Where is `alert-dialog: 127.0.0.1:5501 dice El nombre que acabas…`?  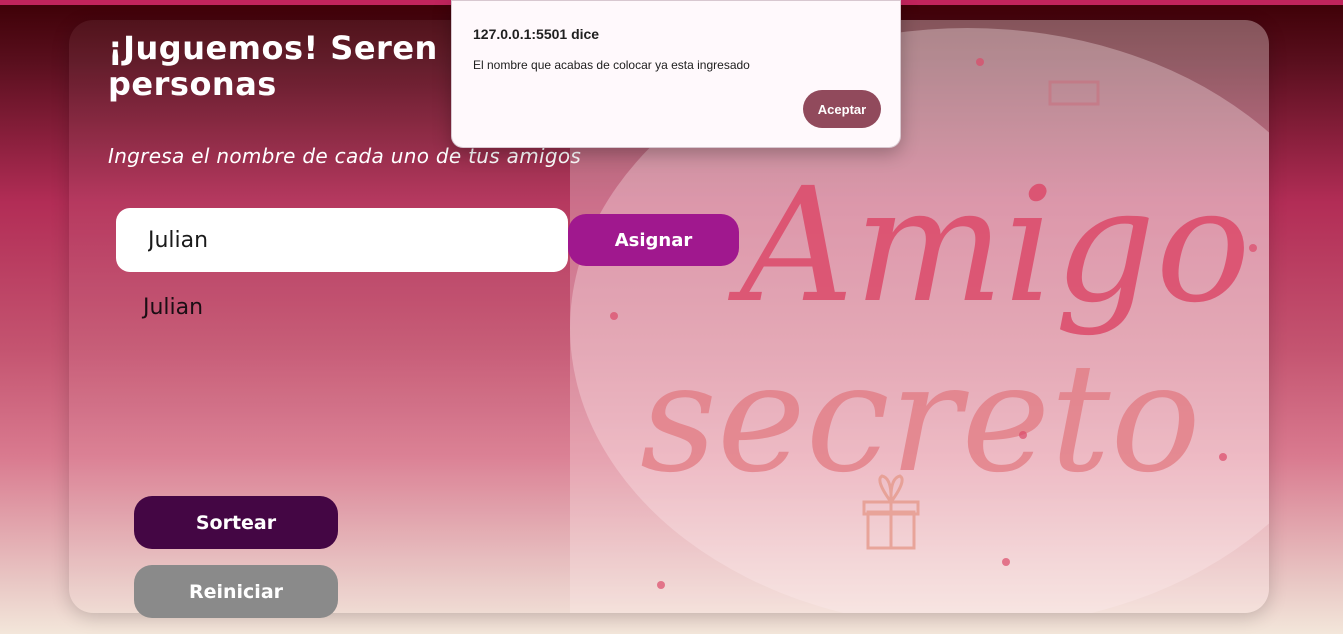 alert-dialog: 127.0.0.1:5501 dice El nombre que acabas… is located at coordinates (676, 74).